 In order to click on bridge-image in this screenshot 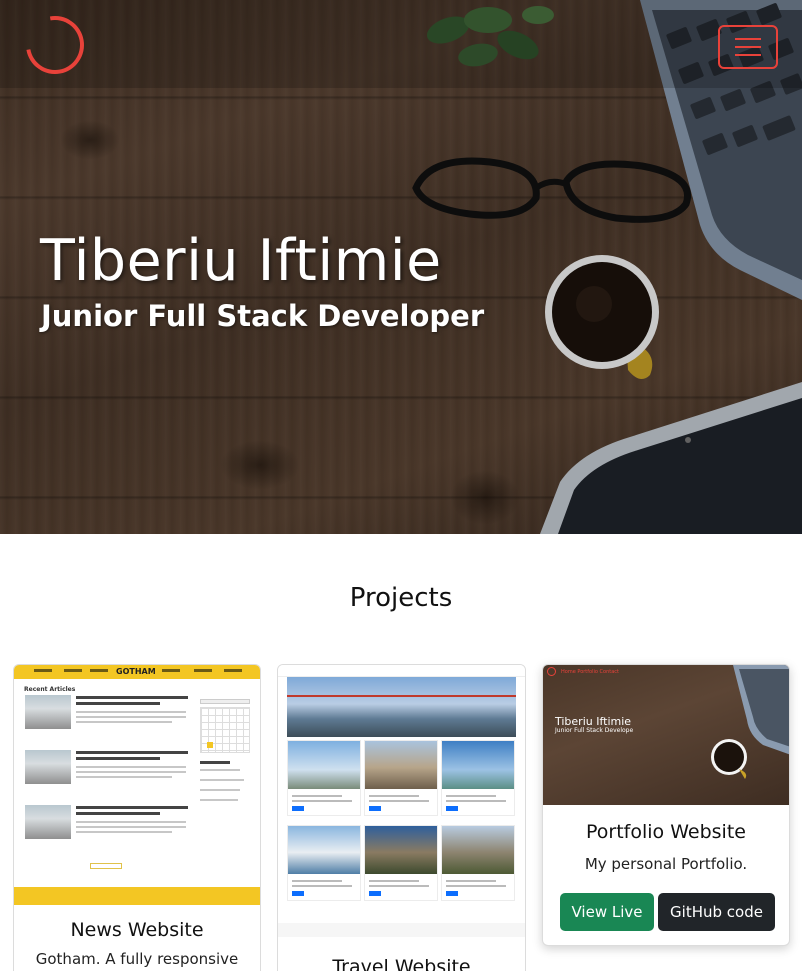, I will do `click(401, 705)`.